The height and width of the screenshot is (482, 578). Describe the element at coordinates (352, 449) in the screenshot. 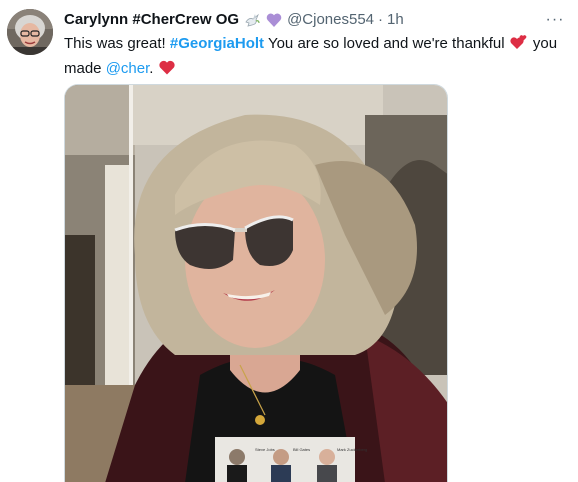

I see `shirt-label-3: Mark Zuckerberg` at that location.